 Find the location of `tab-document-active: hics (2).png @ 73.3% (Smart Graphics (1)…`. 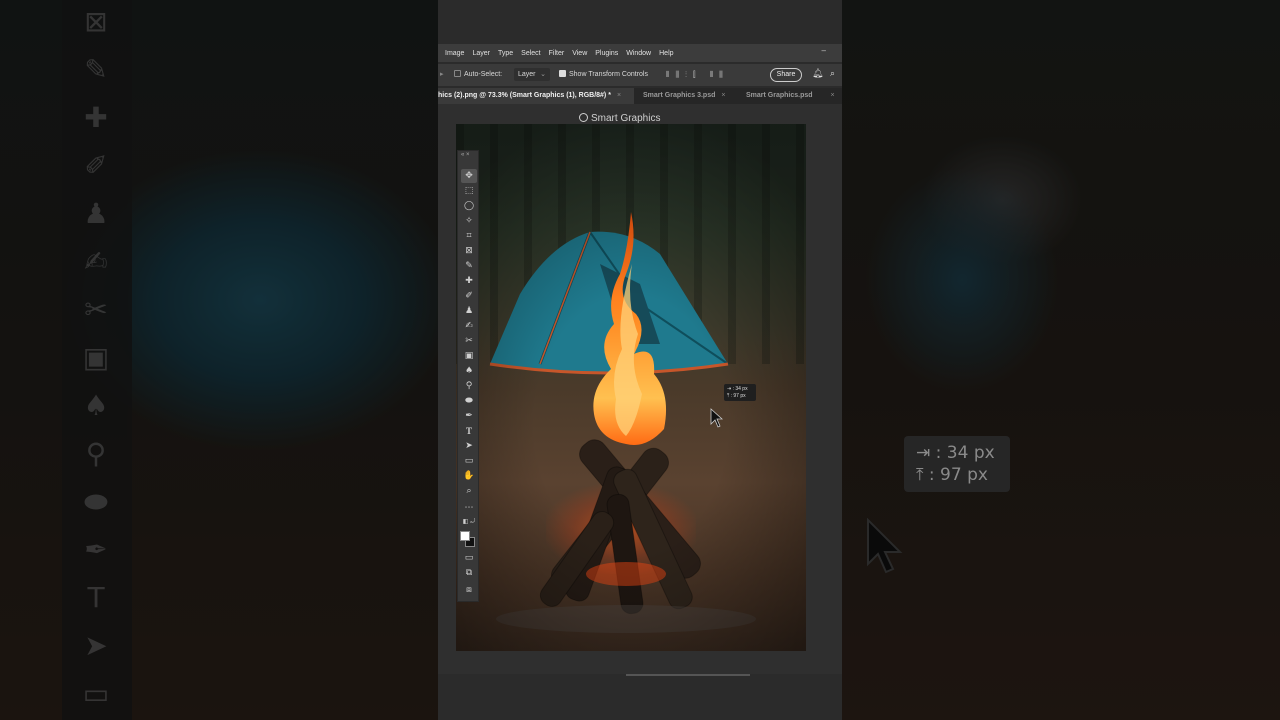

tab-document-active: hics (2).png @ 73.3% (Smart Graphics (1)… is located at coordinates (536, 96).